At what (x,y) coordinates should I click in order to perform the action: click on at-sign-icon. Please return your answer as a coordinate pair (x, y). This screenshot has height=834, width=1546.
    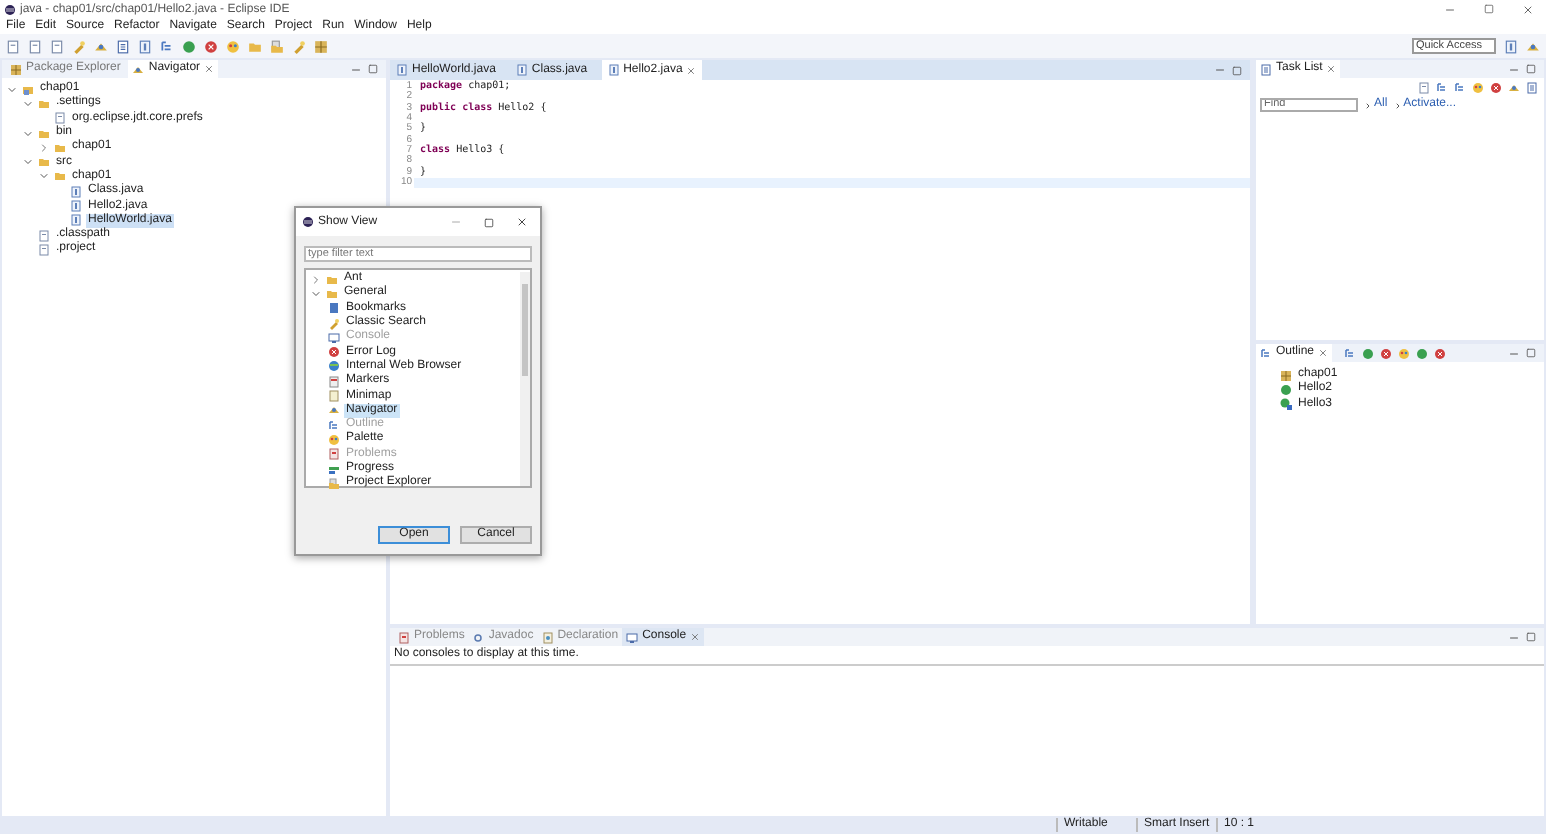
    Looking at the image, I should click on (478, 637).